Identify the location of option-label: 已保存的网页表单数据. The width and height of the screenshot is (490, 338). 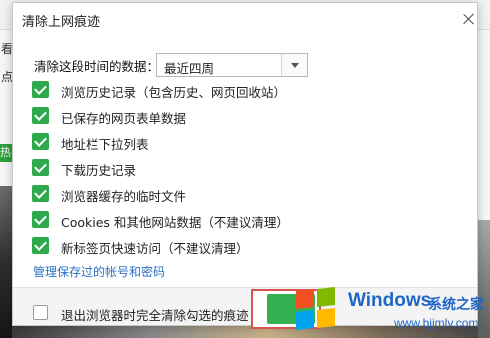
(124, 118).